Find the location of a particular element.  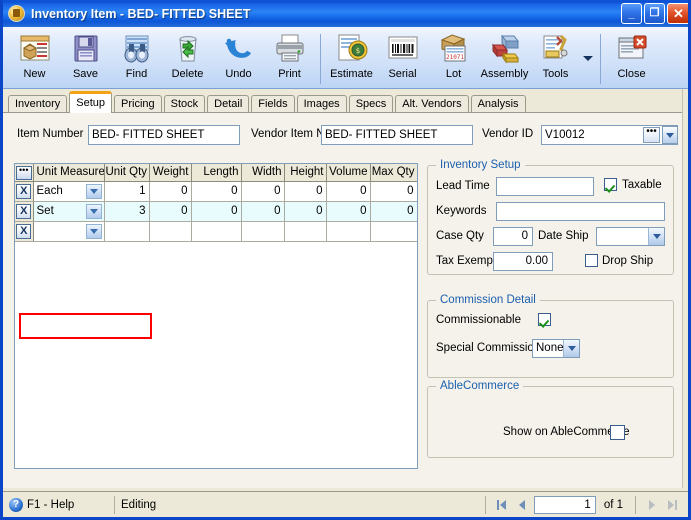

vendor-id-dropdown-button is located at coordinates (670, 135).